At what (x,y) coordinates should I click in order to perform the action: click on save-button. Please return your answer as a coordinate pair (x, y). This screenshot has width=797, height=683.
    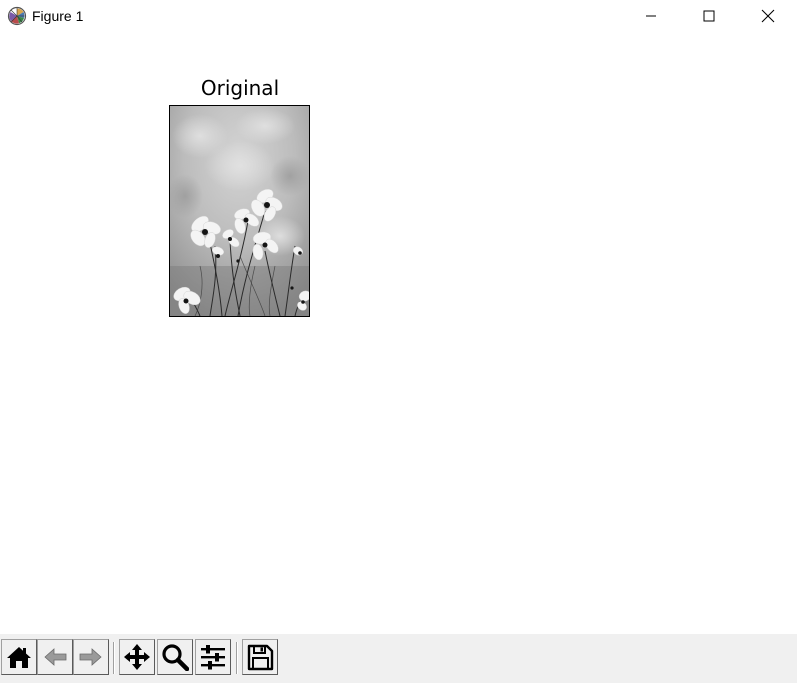
    Looking at the image, I should click on (260, 657).